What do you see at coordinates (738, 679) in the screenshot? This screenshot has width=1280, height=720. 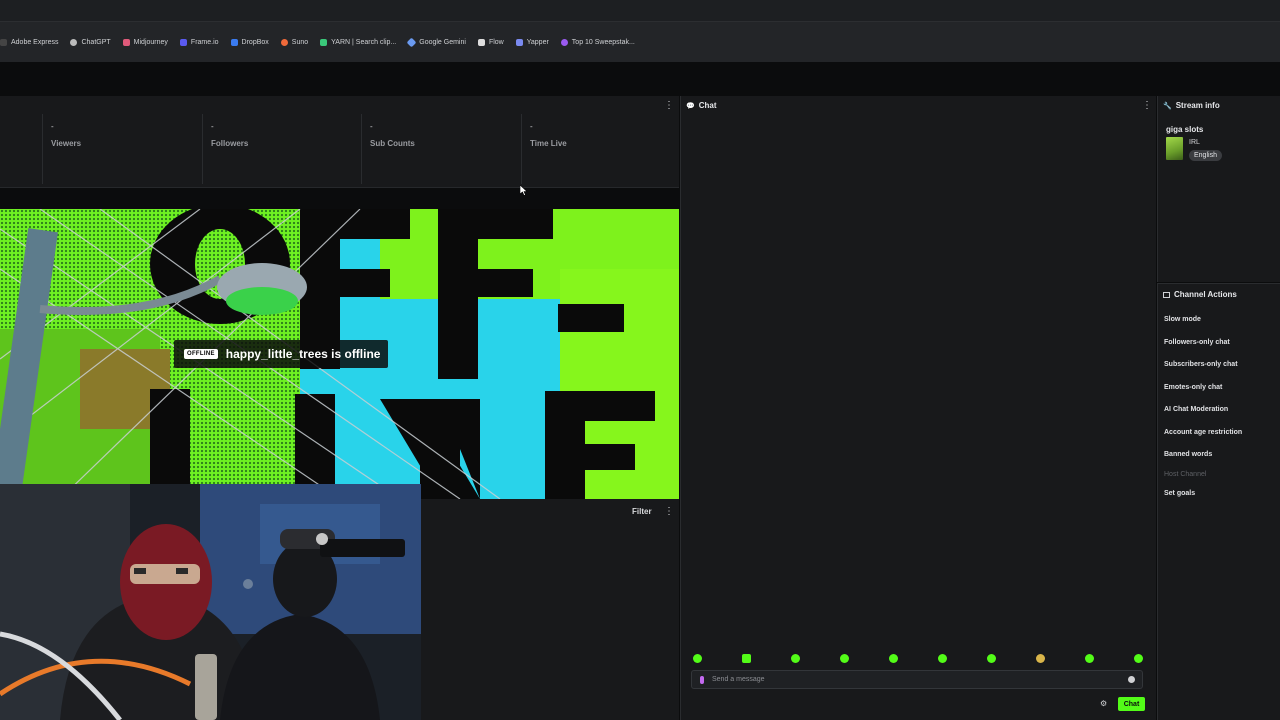 I see `chat-input-placeholder: Send a message` at bounding box center [738, 679].